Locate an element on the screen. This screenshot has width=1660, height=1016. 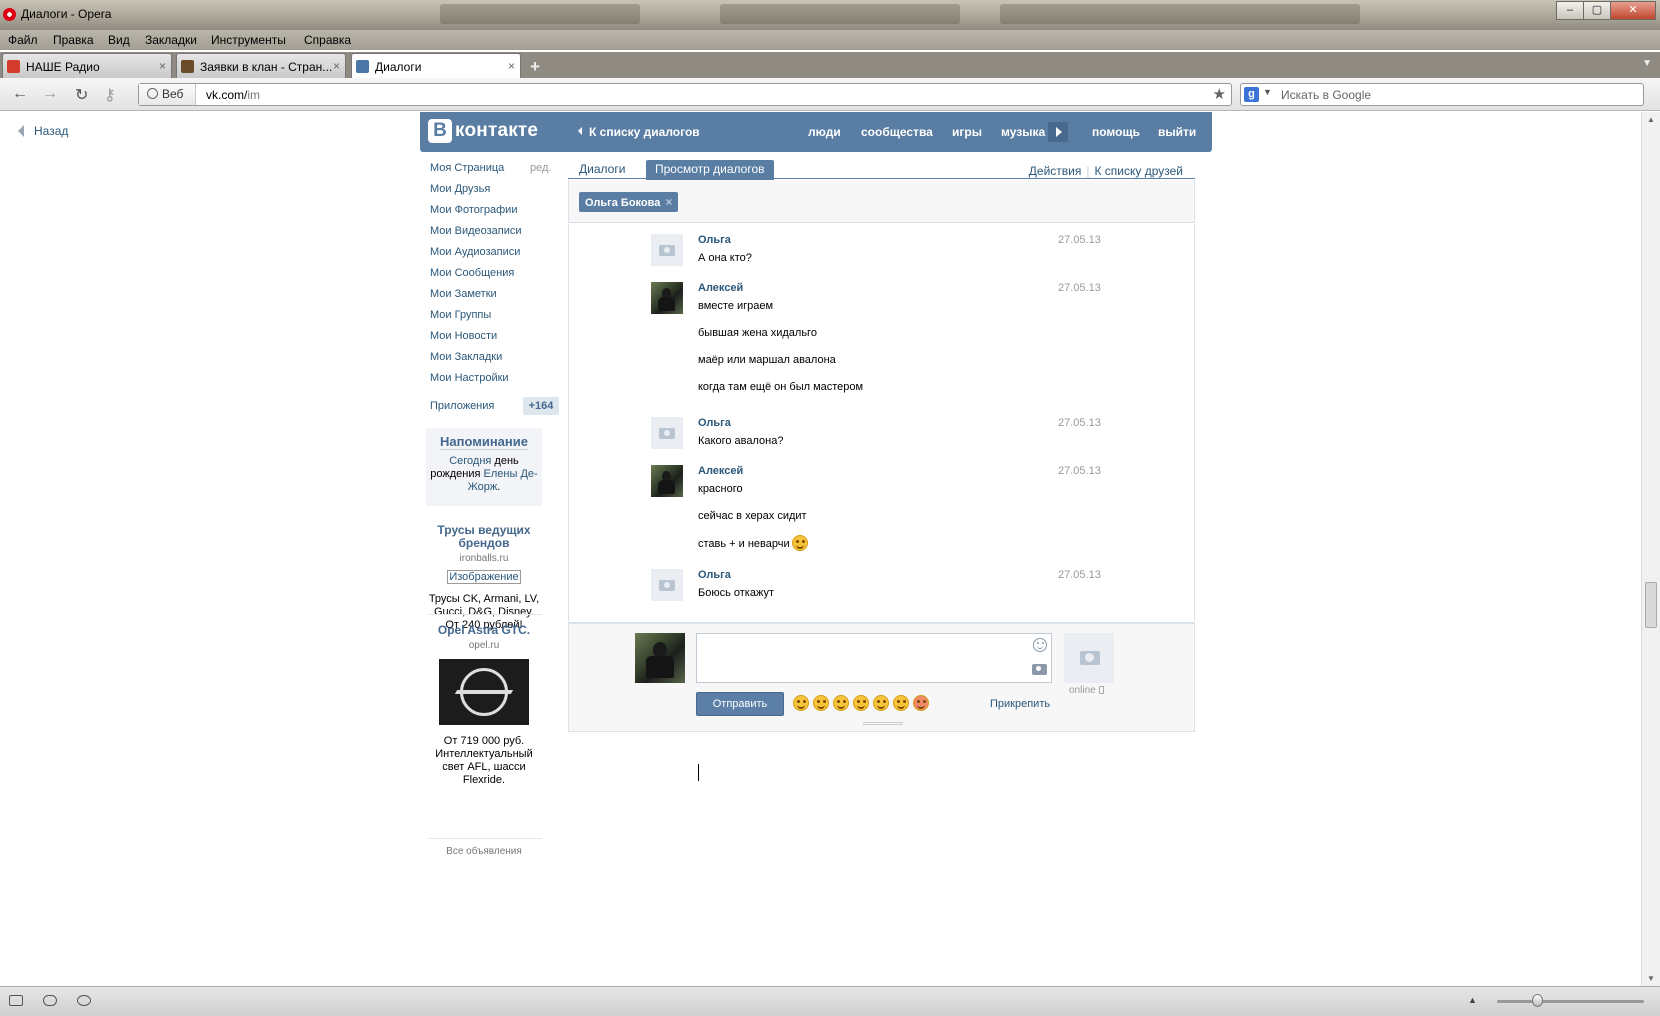
all-ads-link: Все объявления is located at coordinates (484, 851).